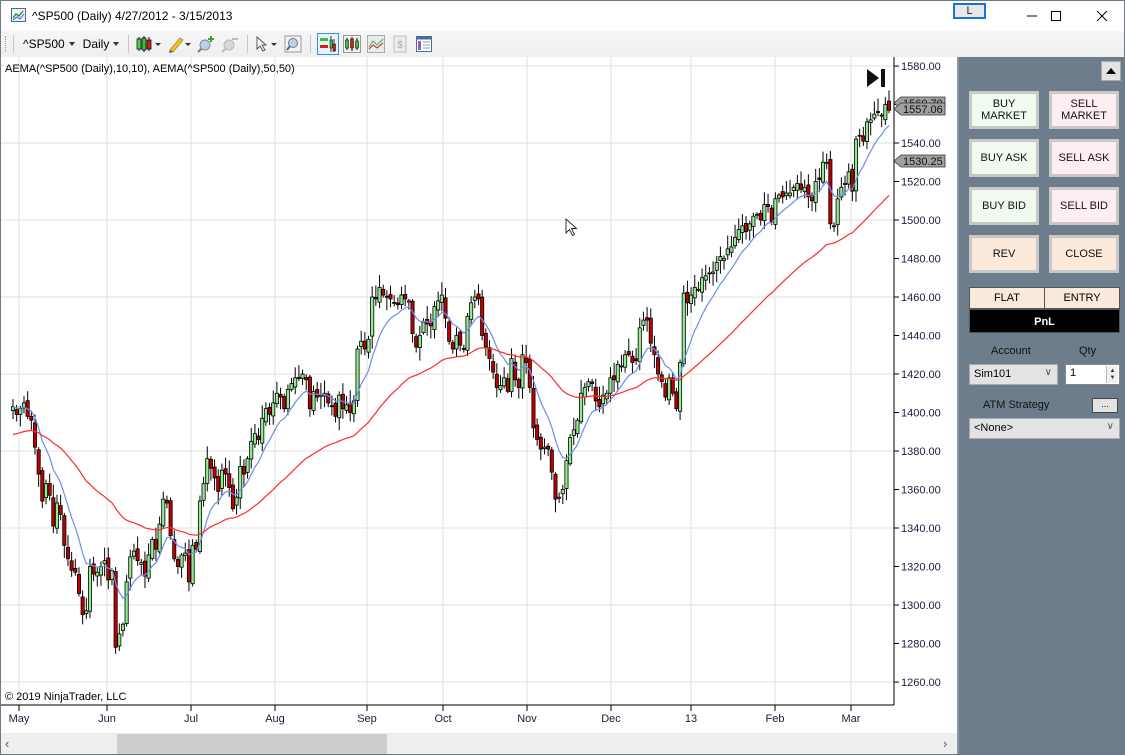  Describe the element at coordinates (424, 44) in the screenshot. I see `properties-button` at that location.